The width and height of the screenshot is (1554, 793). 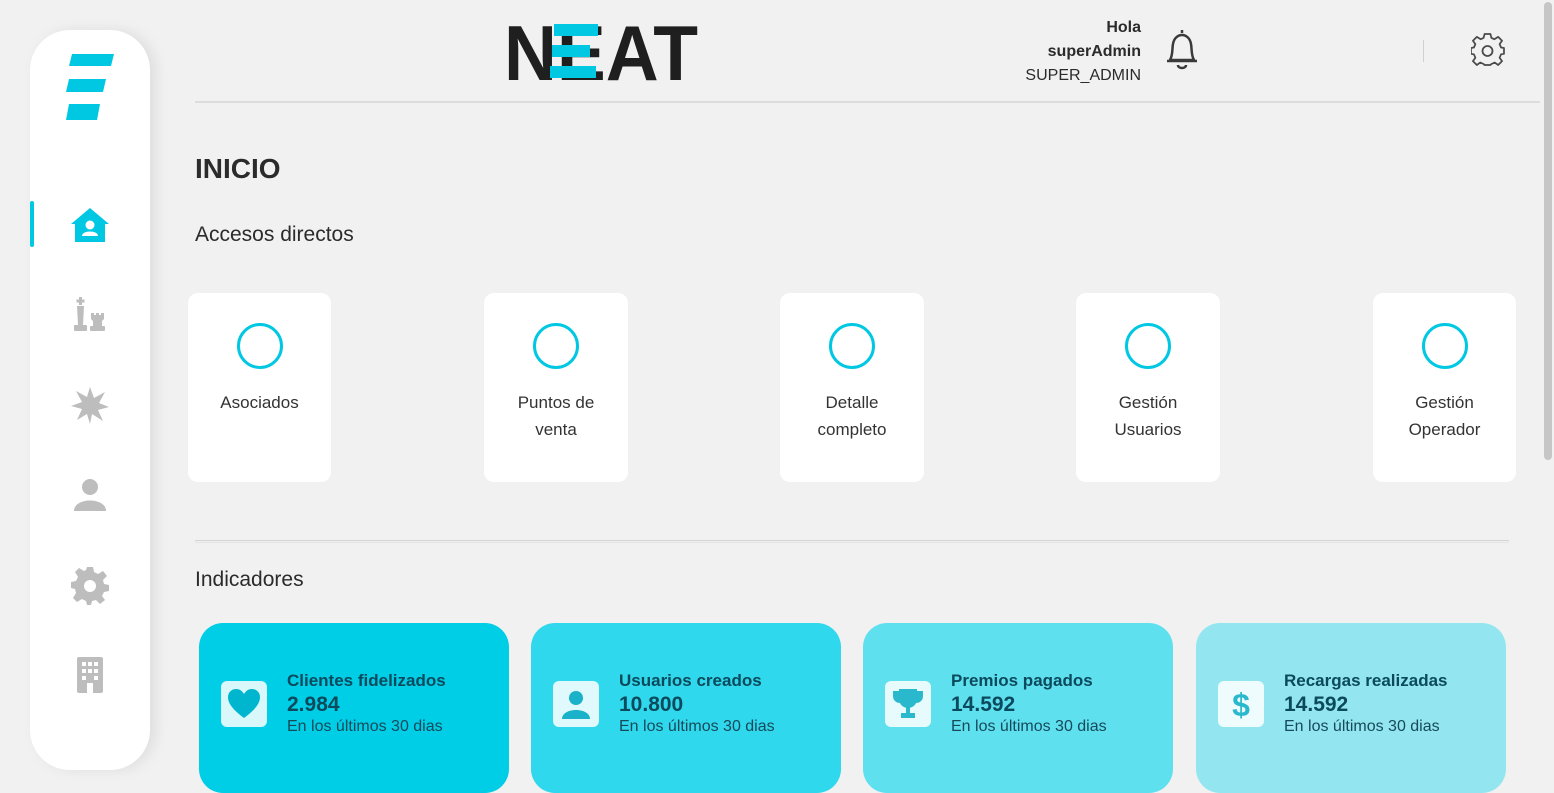 I want to click on sidebar-item-user, so click(x=90, y=495).